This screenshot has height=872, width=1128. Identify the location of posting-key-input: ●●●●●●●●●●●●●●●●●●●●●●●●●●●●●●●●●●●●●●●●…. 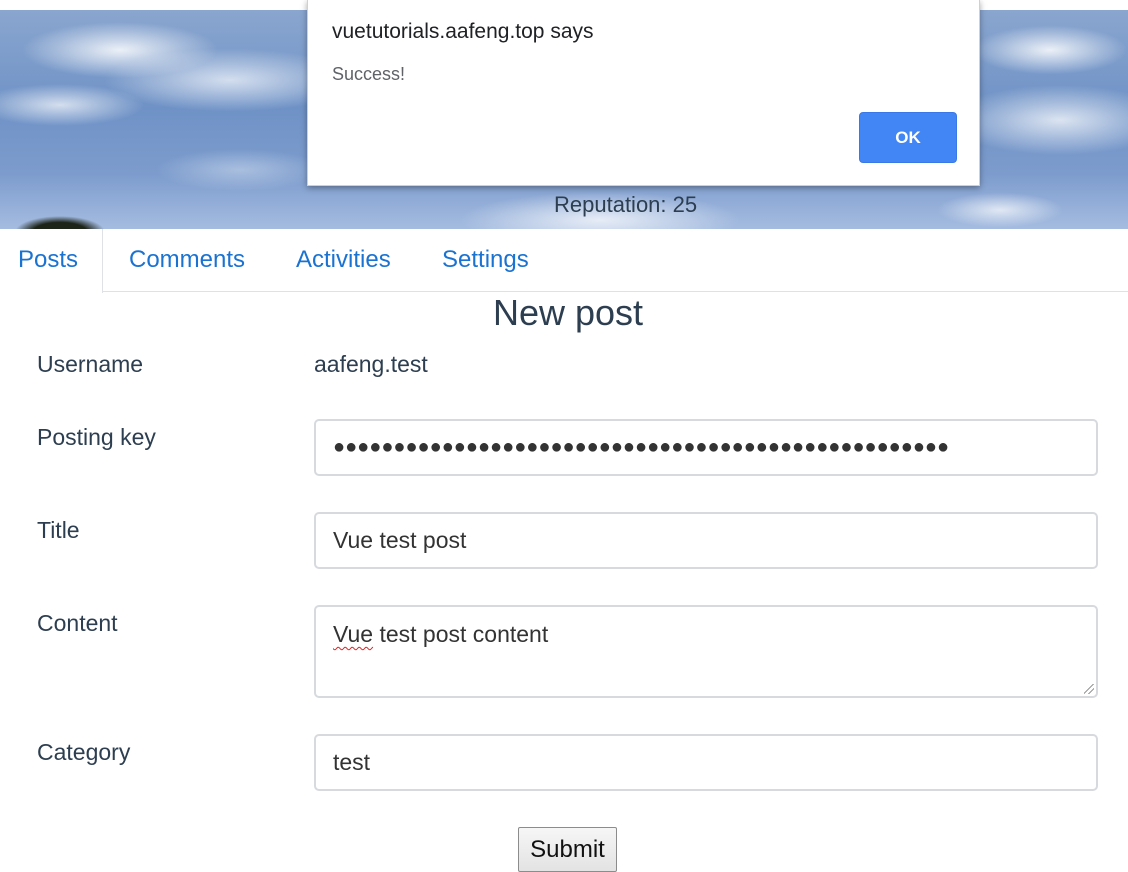
(706, 447).